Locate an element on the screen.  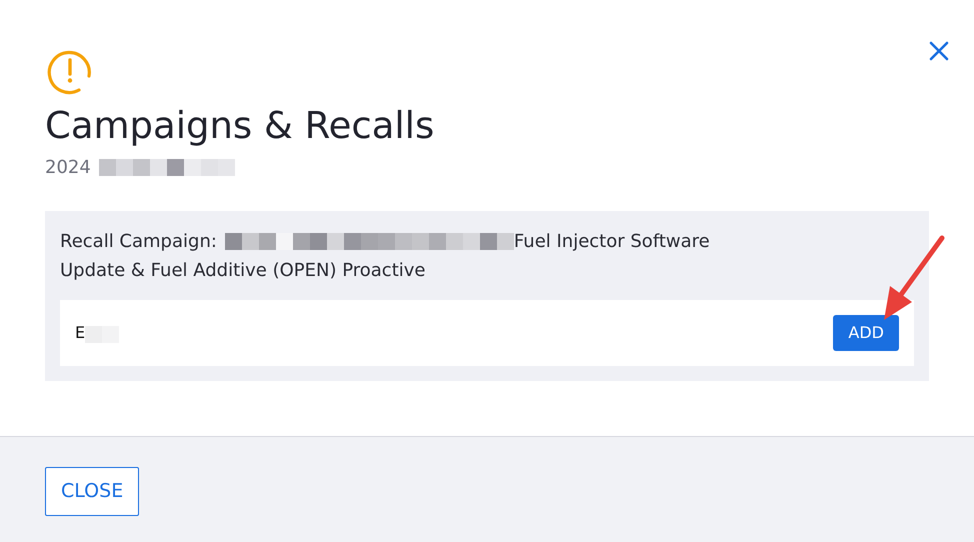
close-button: CLOSE is located at coordinates (92, 491).